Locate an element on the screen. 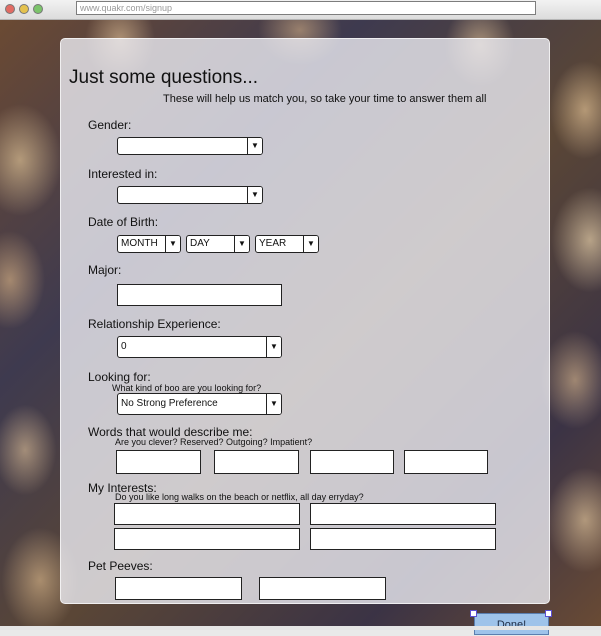  looking-for-select: No Strong Preference ▼ is located at coordinates (199, 404).